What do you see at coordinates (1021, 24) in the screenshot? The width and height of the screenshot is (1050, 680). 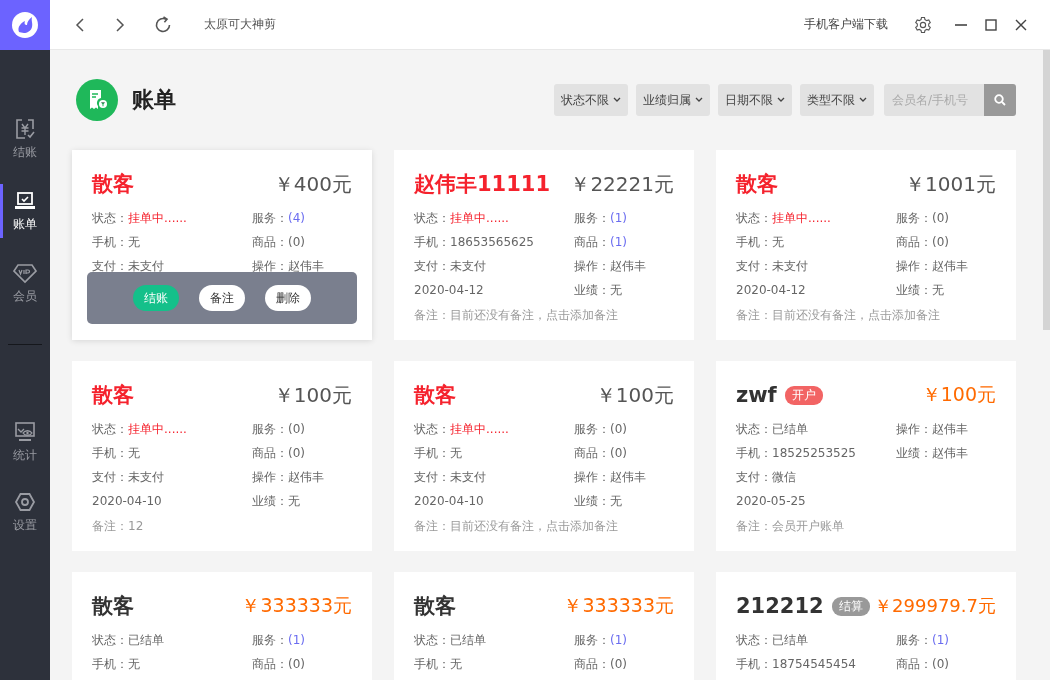 I see `close-icon` at bounding box center [1021, 24].